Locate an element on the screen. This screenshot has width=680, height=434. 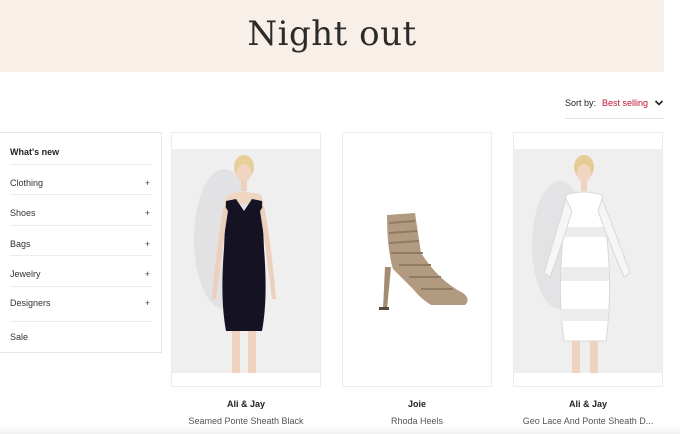
sidebar-item-label: Clothing is located at coordinates (27, 183).